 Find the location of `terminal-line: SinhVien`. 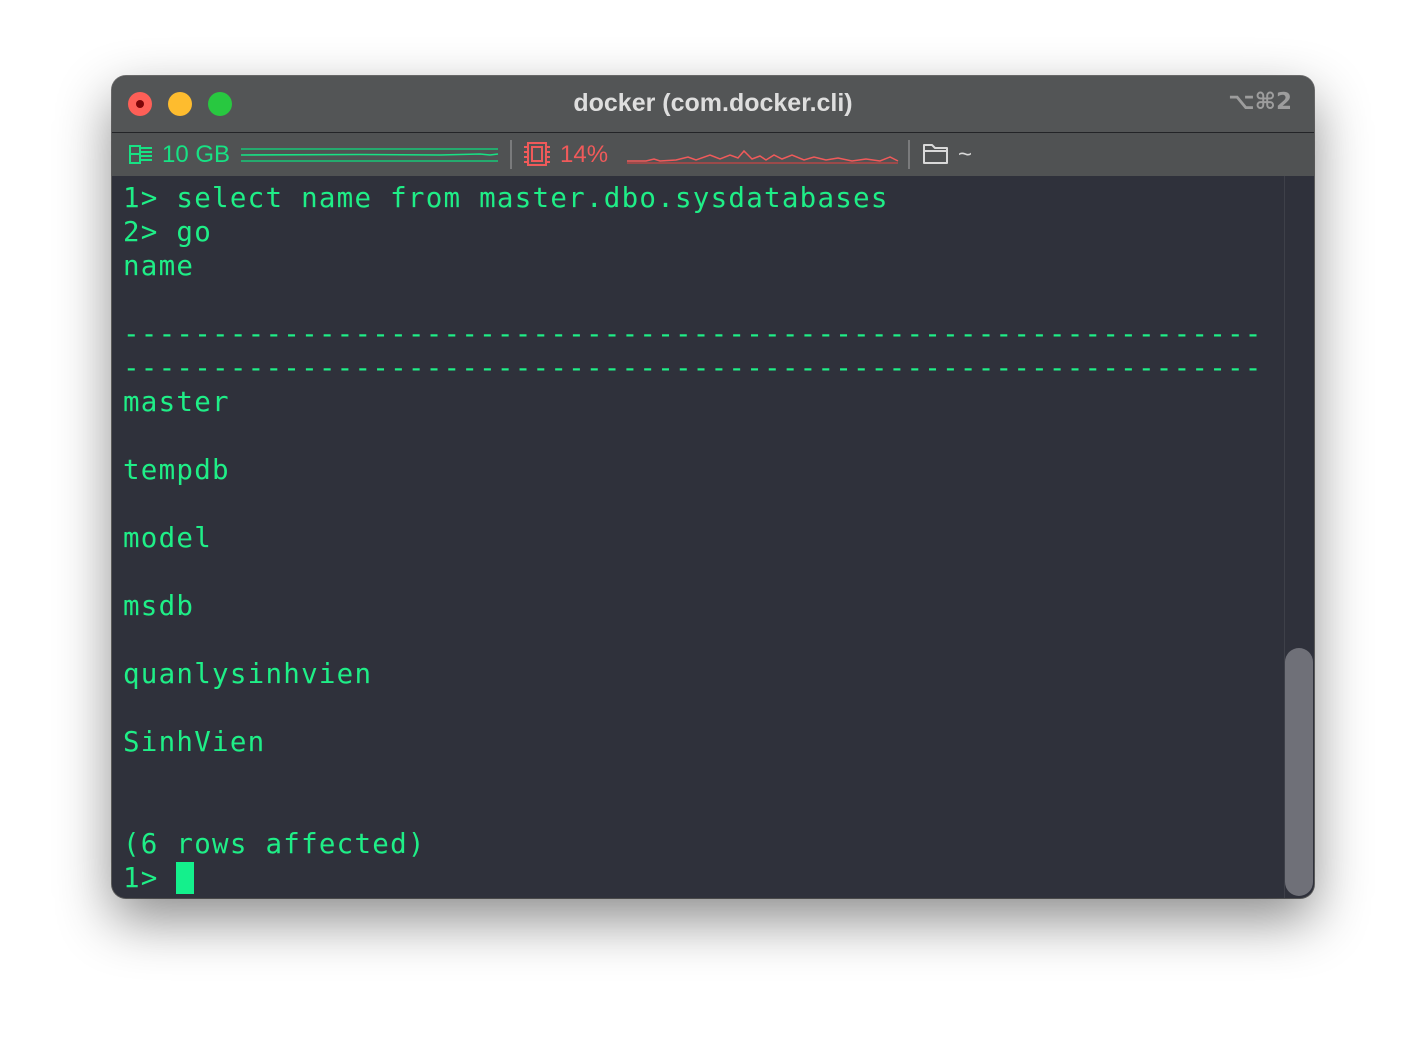

terminal-line: SinhVien is located at coordinates (194, 742).